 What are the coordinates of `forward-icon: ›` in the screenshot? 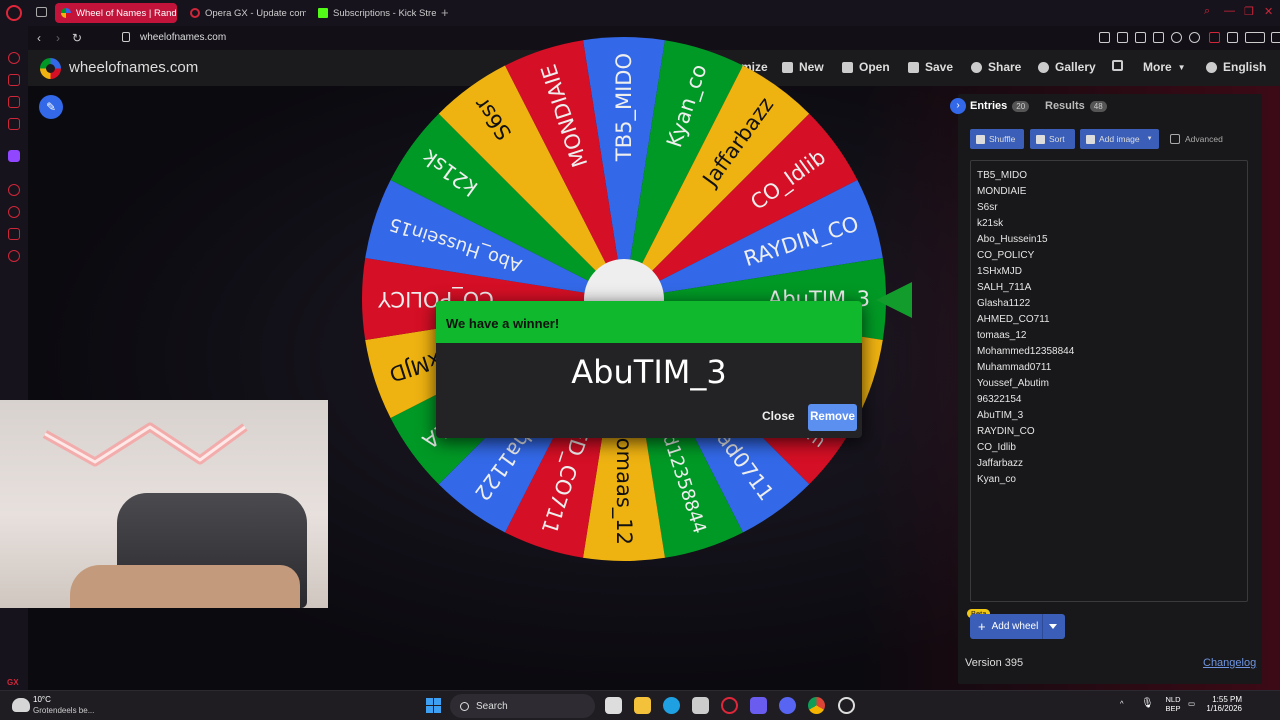 It's located at (58, 38).